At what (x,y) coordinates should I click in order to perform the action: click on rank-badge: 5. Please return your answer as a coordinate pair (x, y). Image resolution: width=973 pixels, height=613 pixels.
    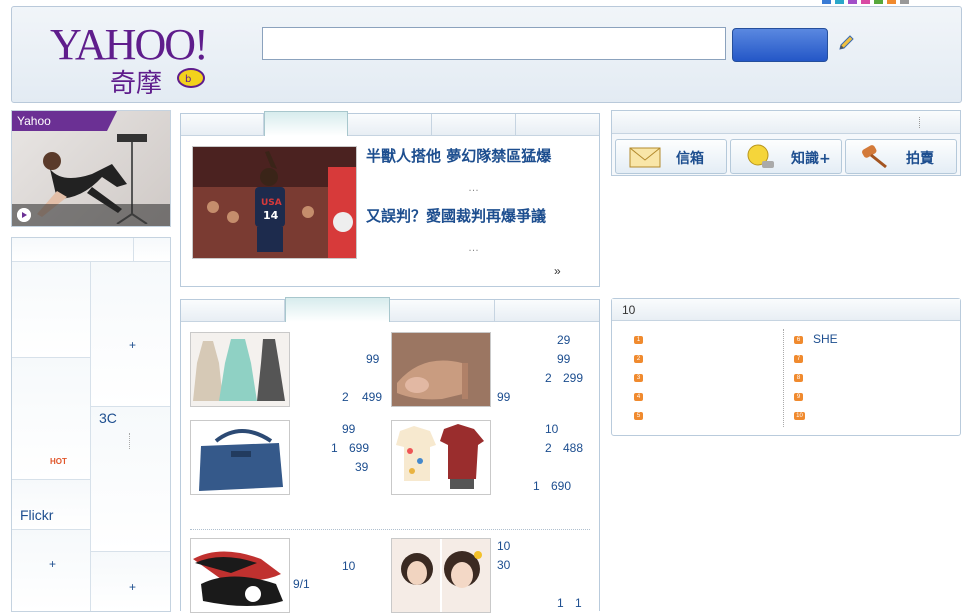
    Looking at the image, I should click on (638, 416).